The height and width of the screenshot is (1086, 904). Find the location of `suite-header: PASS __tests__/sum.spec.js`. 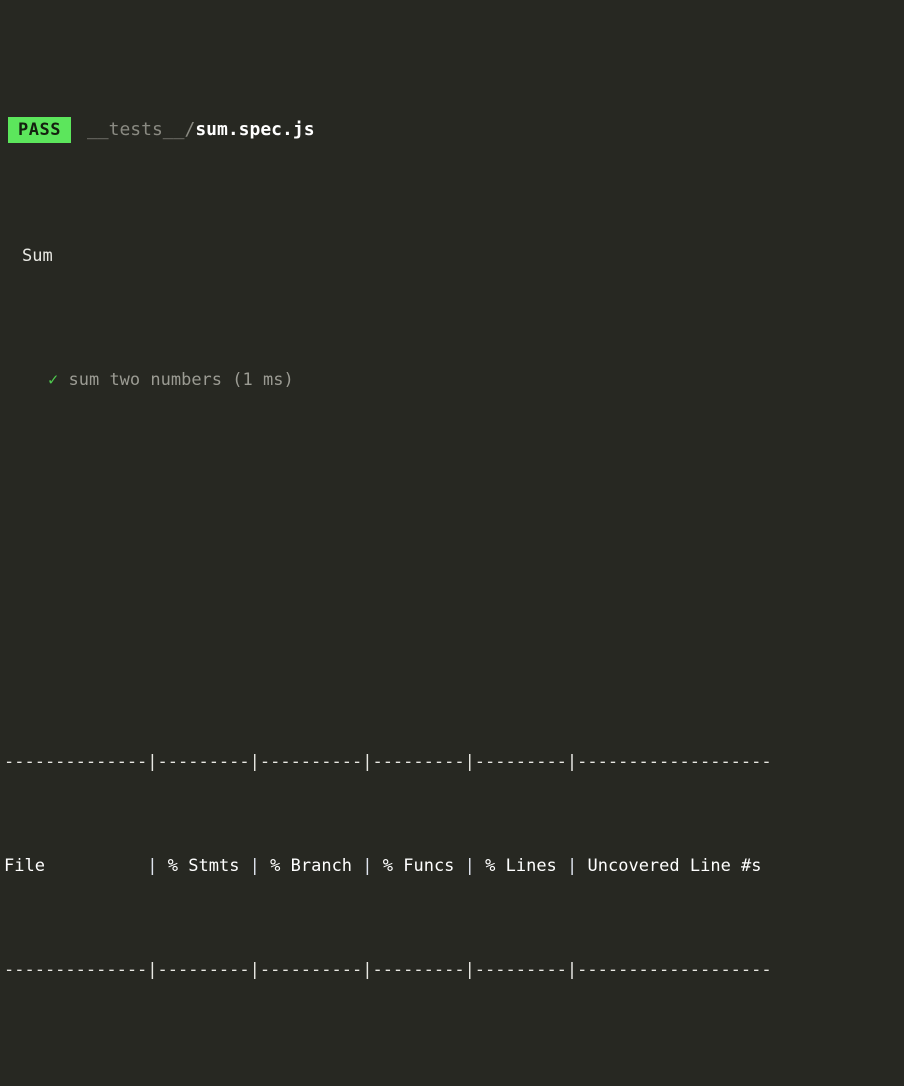

suite-header: PASS __tests__/sum.spec.js is located at coordinates (452, 130).